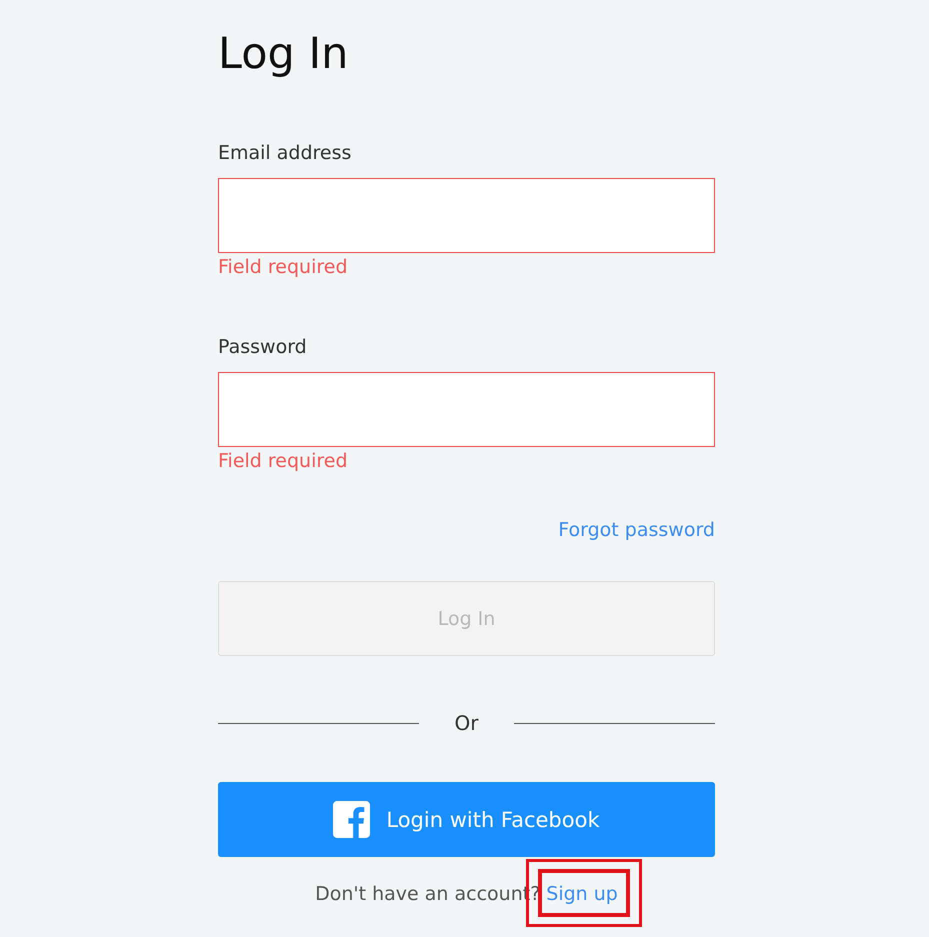 This screenshot has height=937, width=929. I want to click on facebook-login-button: Login with Facebook, so click(466, 819).